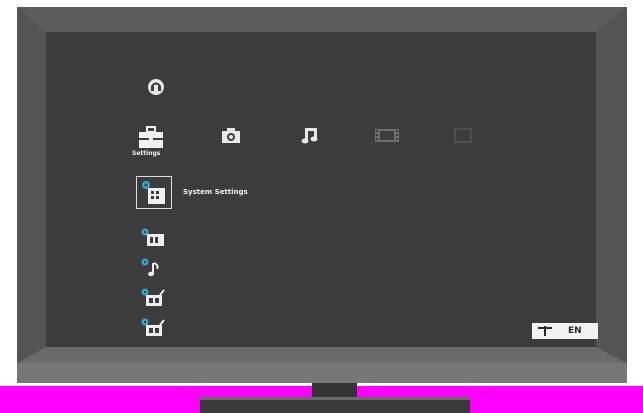 The width and height of the screenshot is (643, 413). I want to click on stand-highlight, so click(335, 398).